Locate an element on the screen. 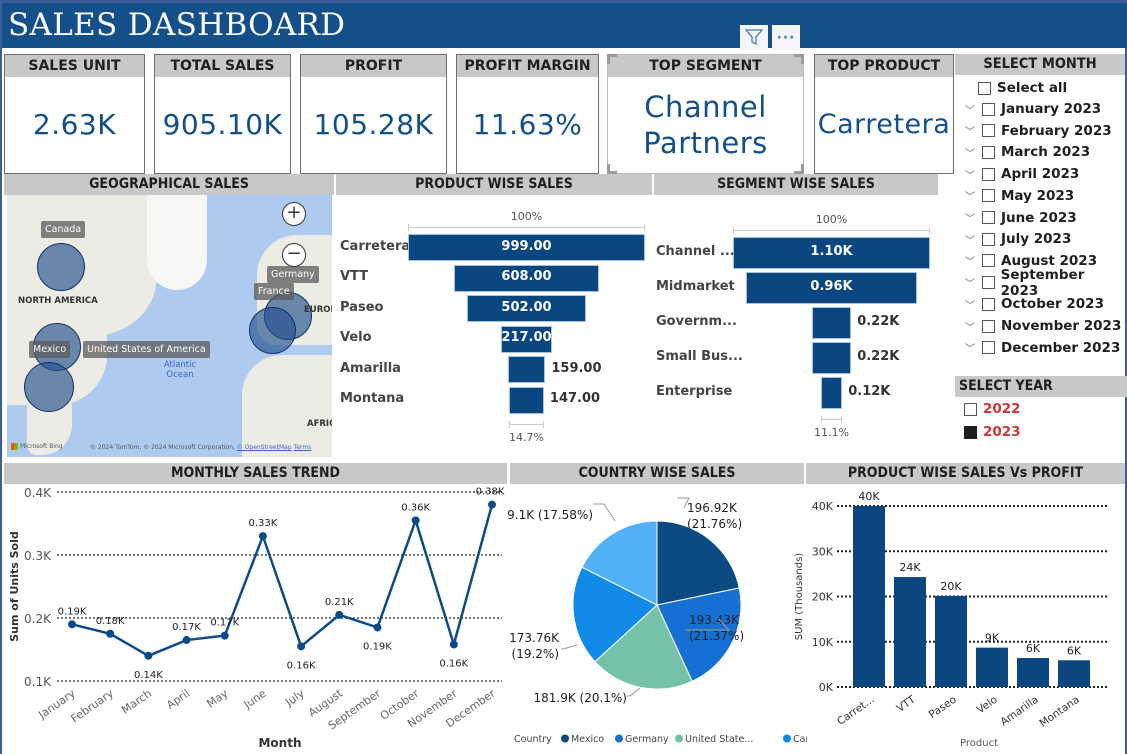  legend-item: Mexico is located at coordinates (587, 739).